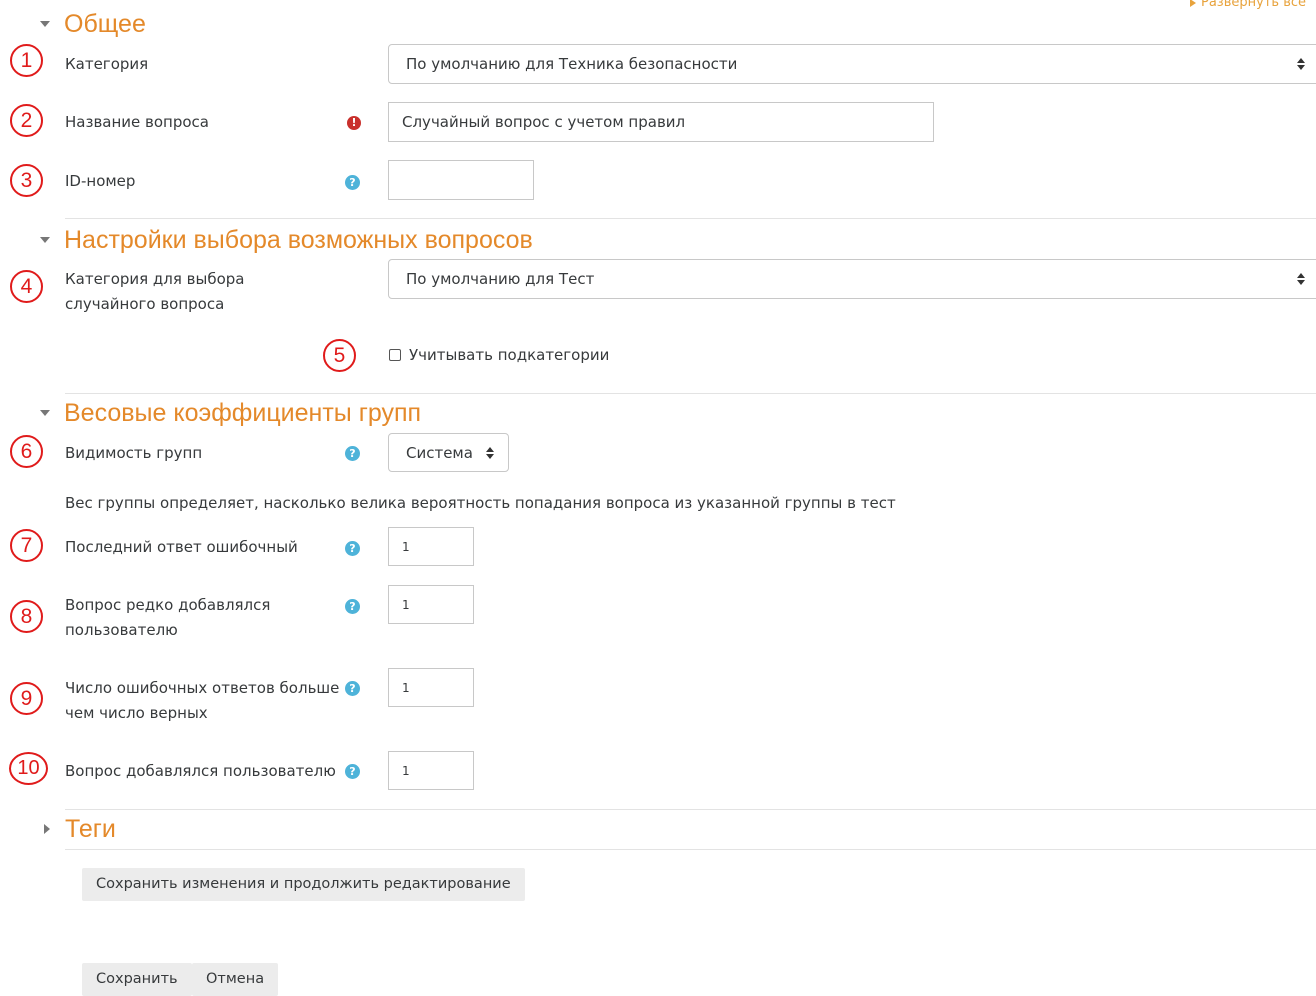  Describe the element at coordinates (339, 355) in the screenshot. I see `annotation-marker-5: 5` at that location.